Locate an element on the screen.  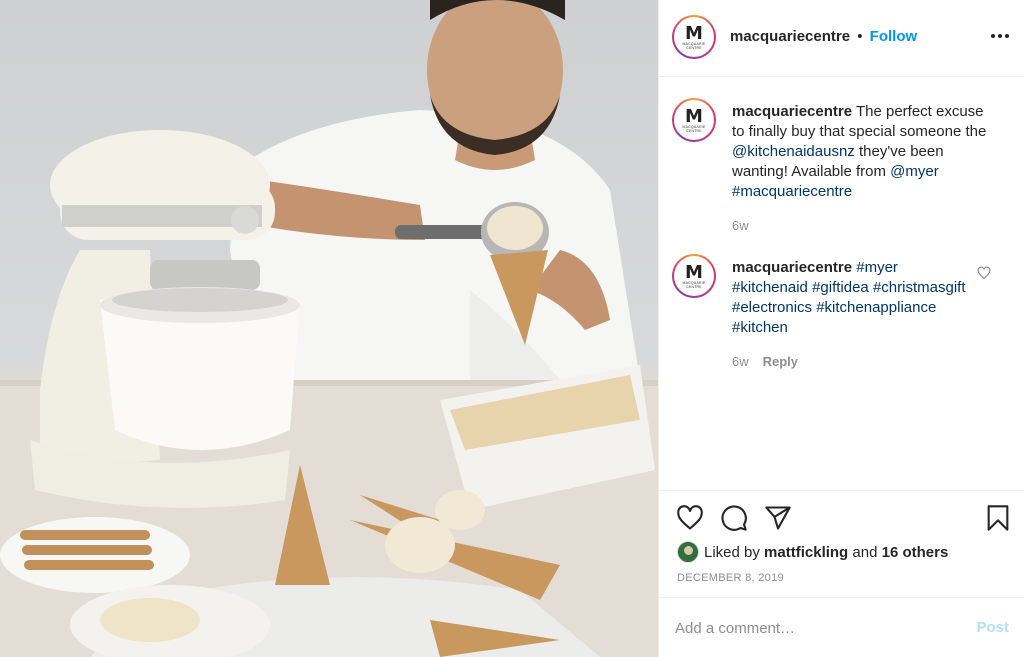
comment-avatar: M MACQUARIE CENTRE is located at coordinates (694, 276).